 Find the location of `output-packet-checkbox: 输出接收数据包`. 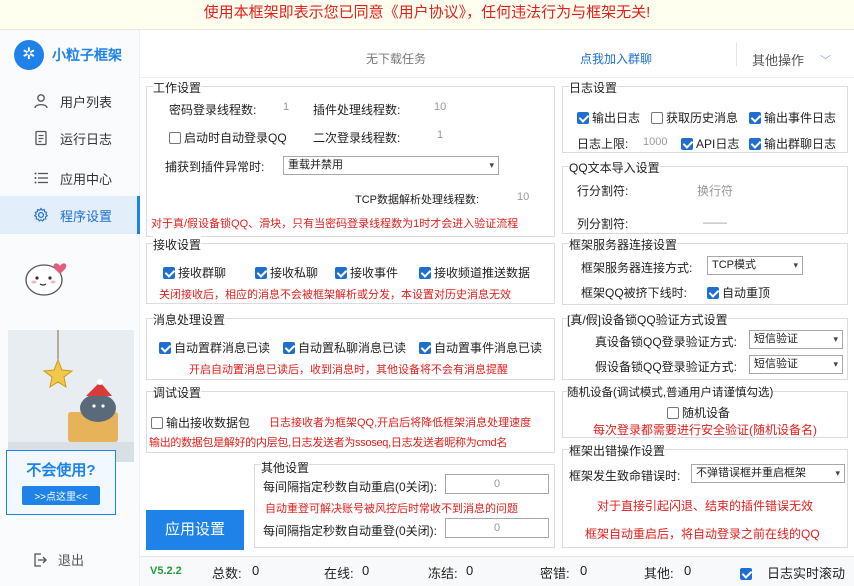

output-packet-checkbox: 输出接收数据包 is located at coordinates (200, 422).